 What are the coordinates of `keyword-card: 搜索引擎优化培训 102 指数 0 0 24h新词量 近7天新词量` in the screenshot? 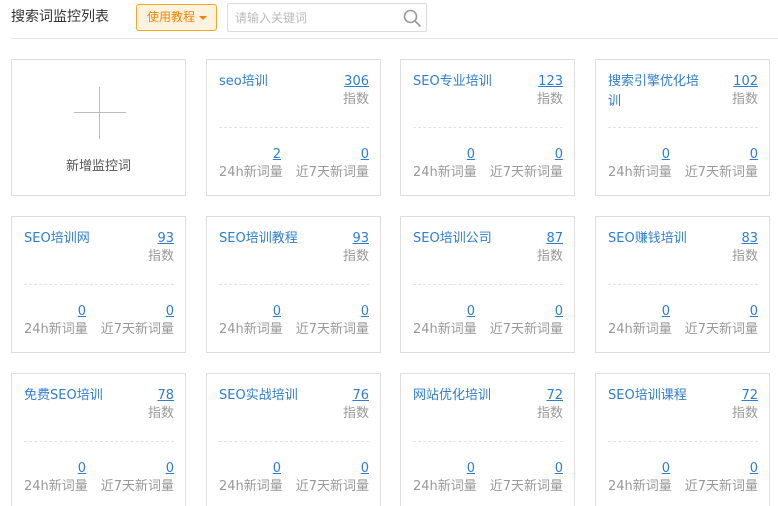 It's located at (682, 127).